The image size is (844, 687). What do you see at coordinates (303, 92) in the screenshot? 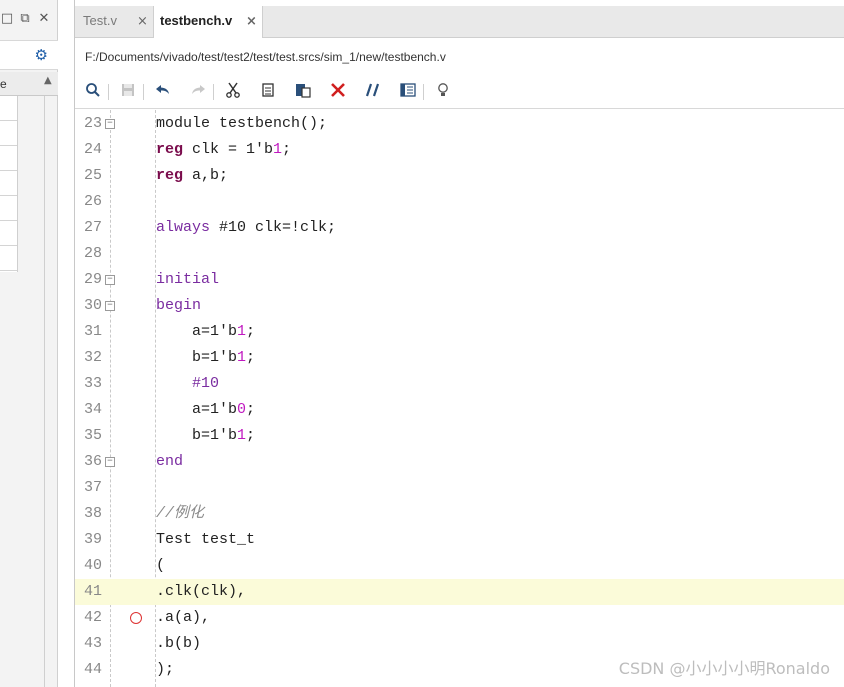
I see `paste-icon` at bounding box center [303, 92].